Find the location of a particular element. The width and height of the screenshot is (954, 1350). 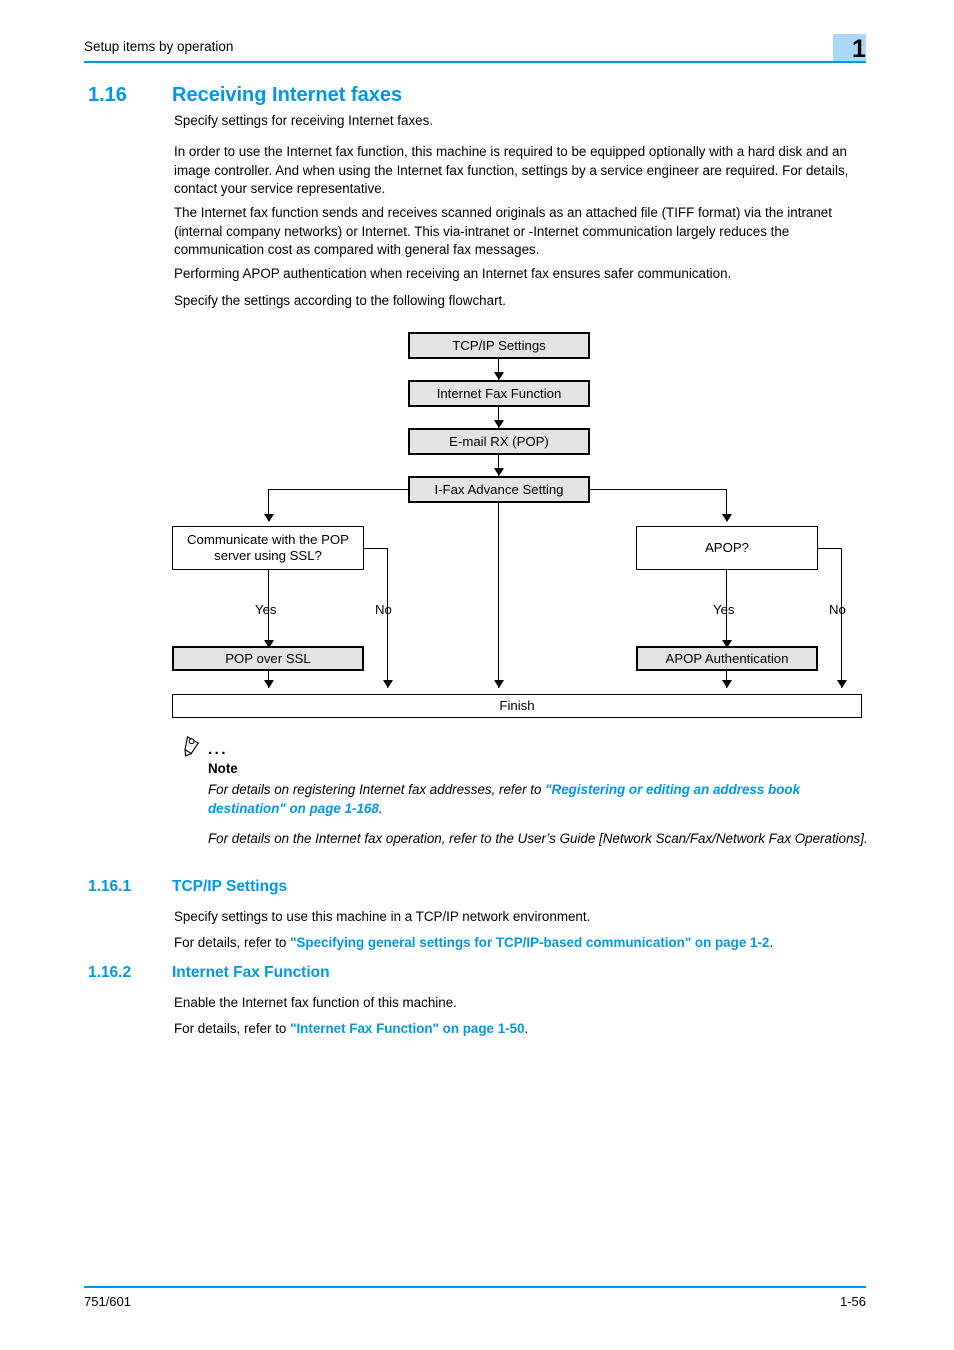

subsection-title: TCP/IP Settings is located at coordinates (230, 886).